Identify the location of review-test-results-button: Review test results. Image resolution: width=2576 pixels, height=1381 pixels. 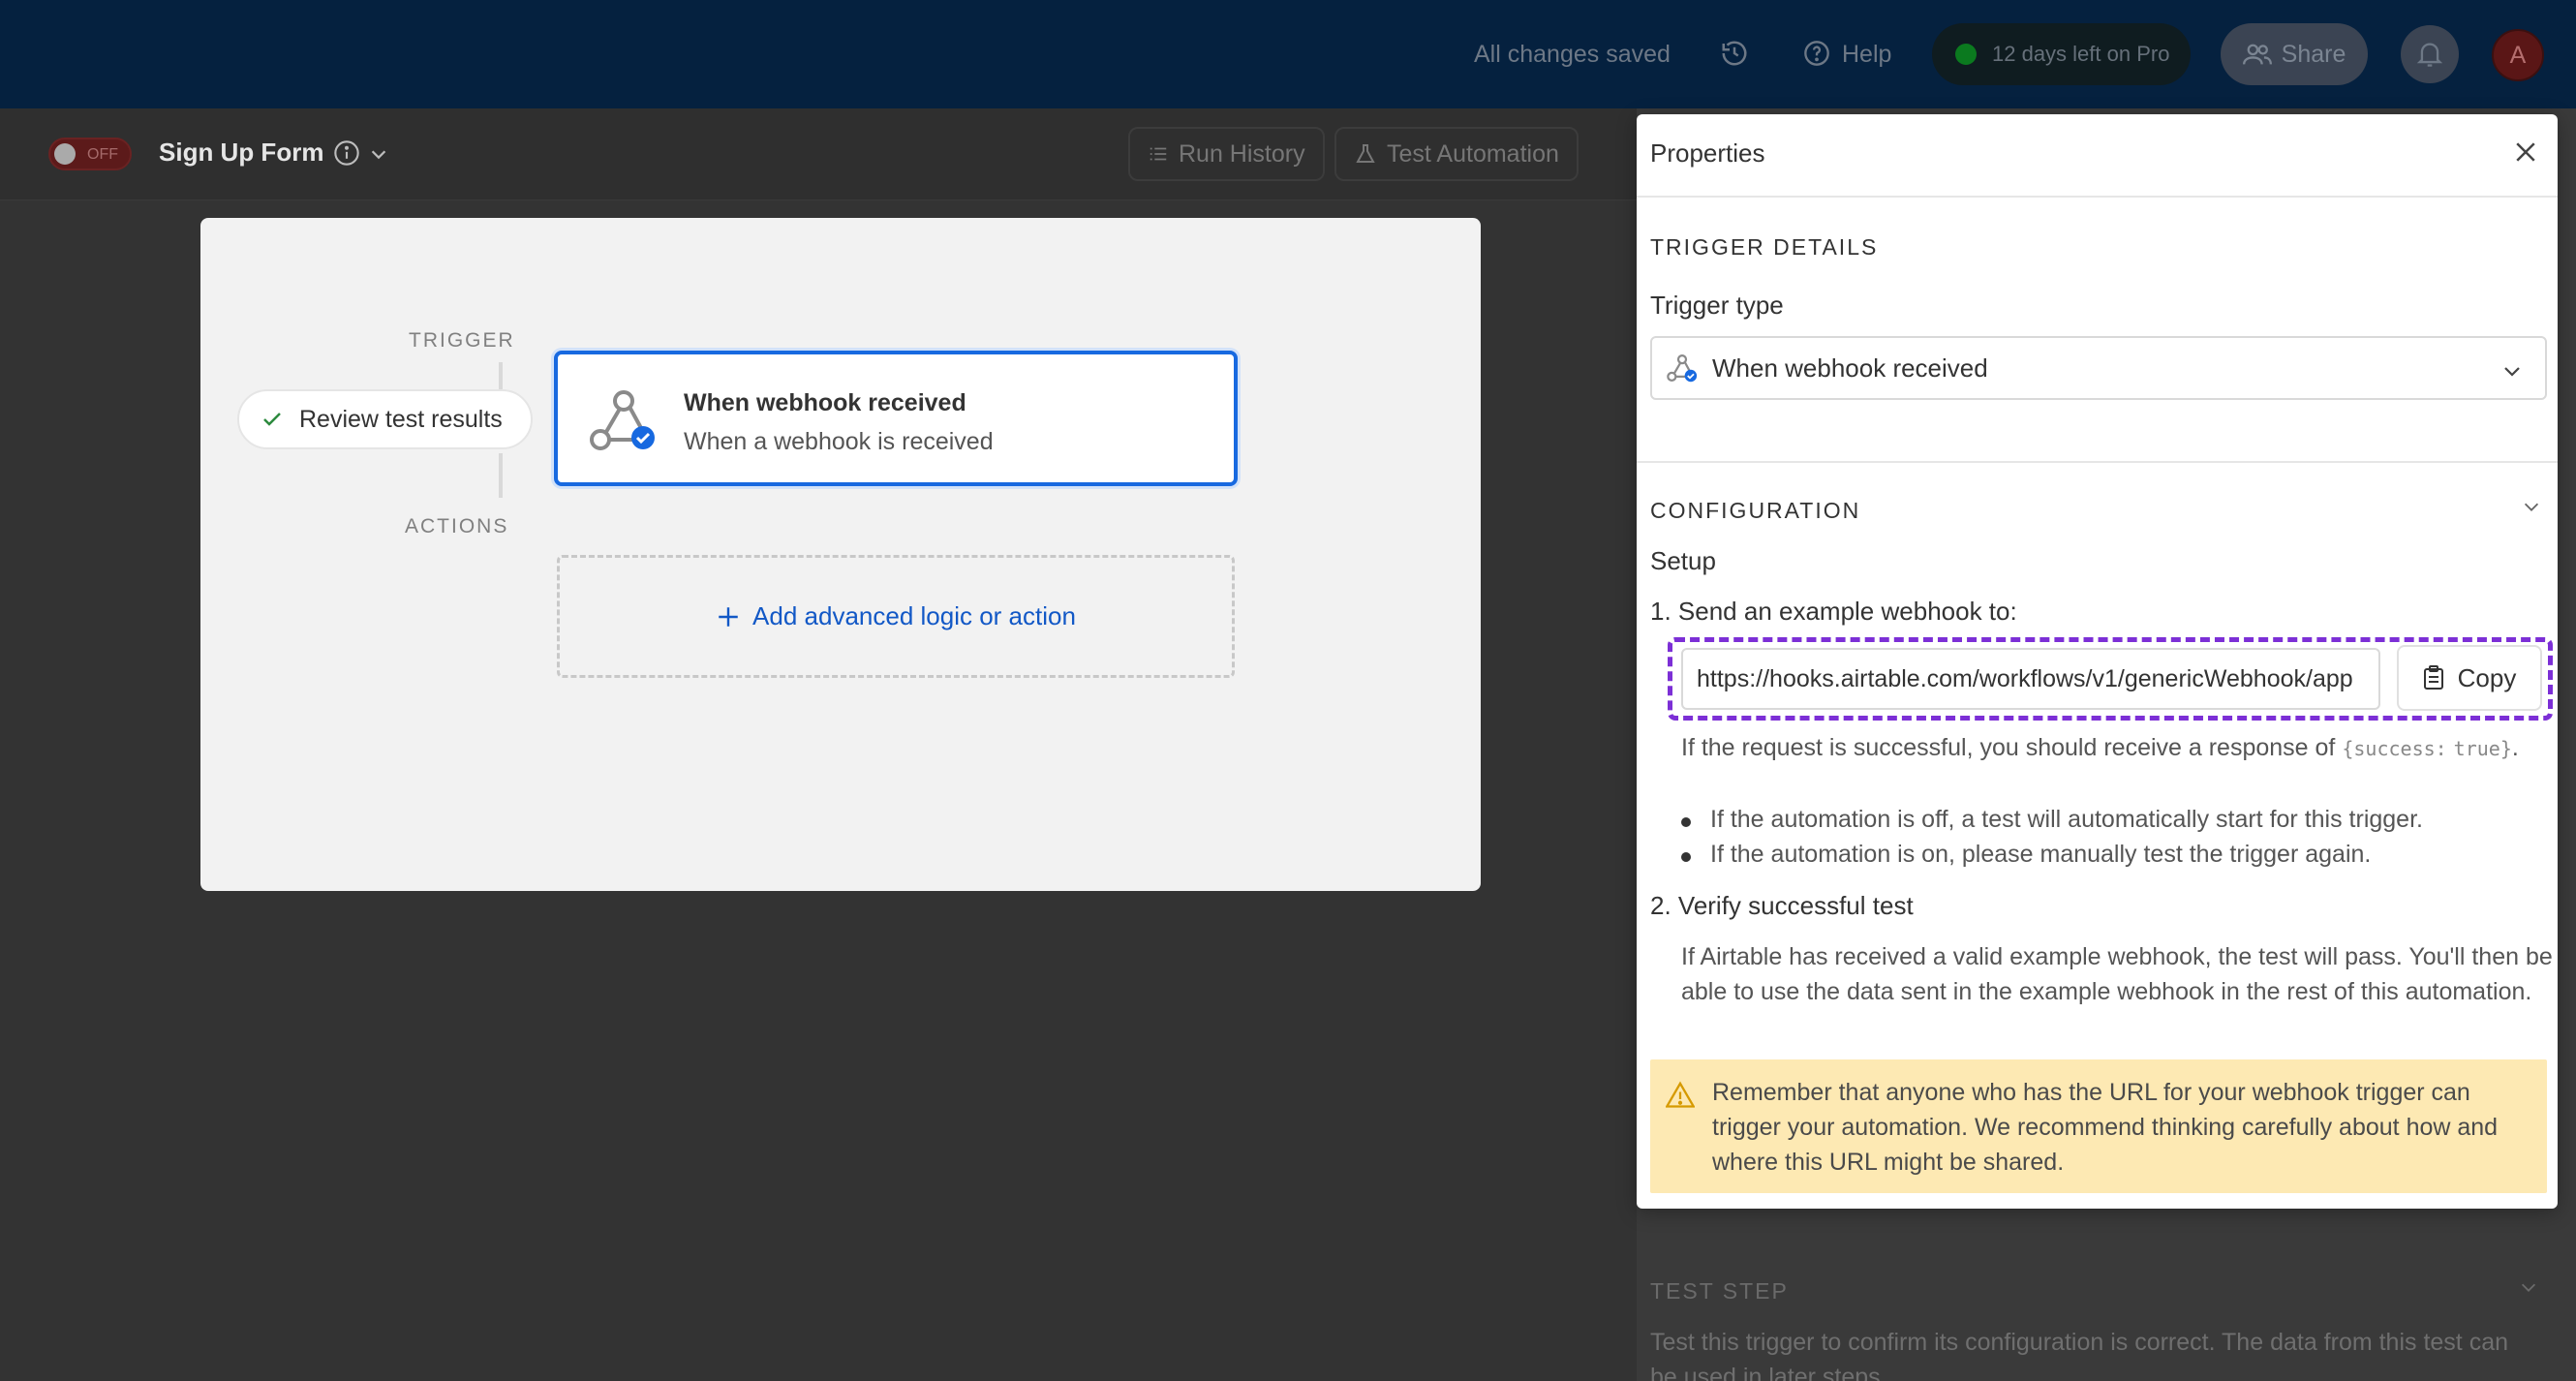
(385, 419).